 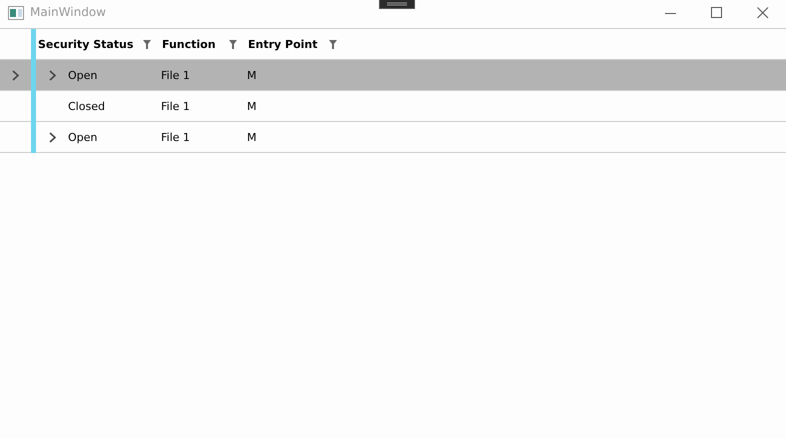 I want to click on chevron-right-icon, so click(x=15, y=75).